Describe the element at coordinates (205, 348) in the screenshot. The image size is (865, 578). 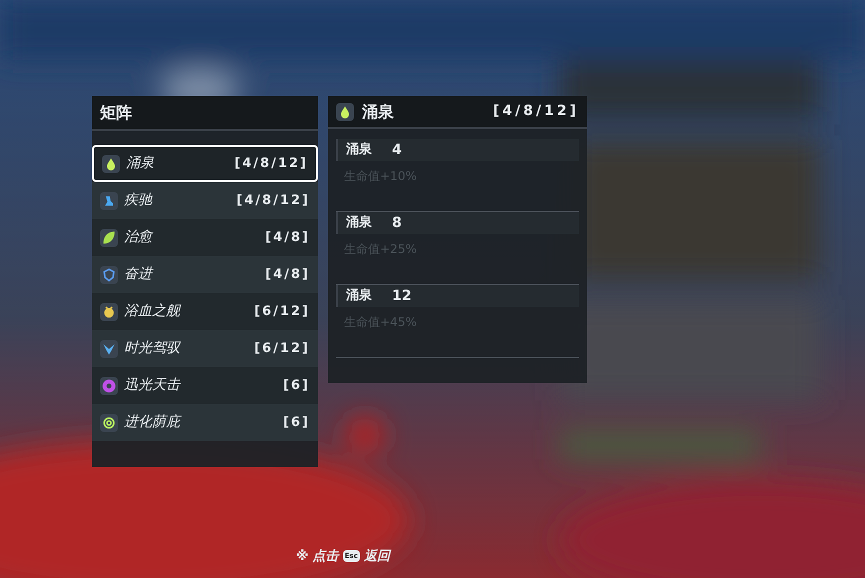
I see `list-item: 时光驾驭 [6/12]` at that location.